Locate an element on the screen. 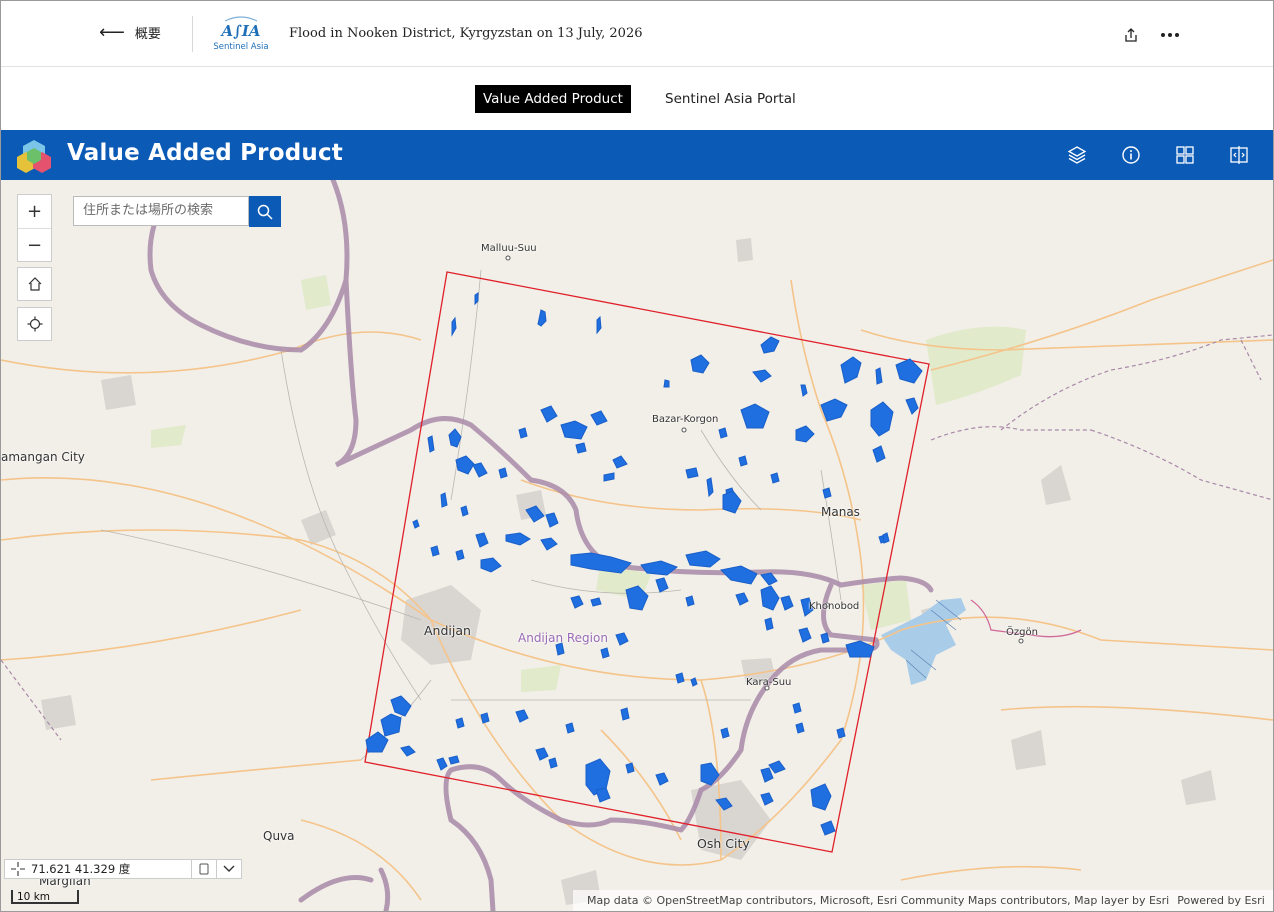 Image resolution: width=1274 pixels, height=912 pixels. locate-button is located at coordinates (34, 324).